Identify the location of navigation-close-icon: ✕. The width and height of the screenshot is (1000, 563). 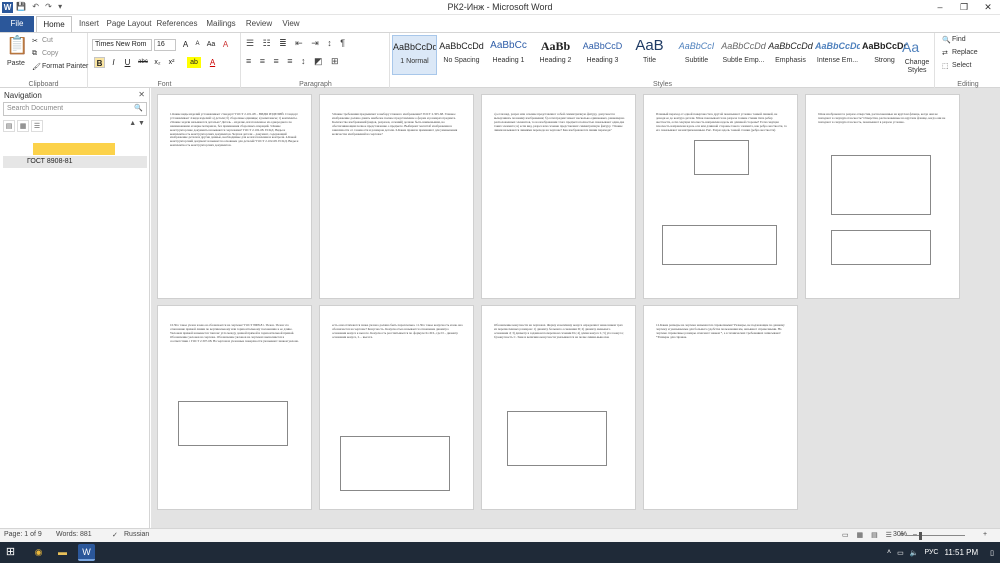
(141, 94).